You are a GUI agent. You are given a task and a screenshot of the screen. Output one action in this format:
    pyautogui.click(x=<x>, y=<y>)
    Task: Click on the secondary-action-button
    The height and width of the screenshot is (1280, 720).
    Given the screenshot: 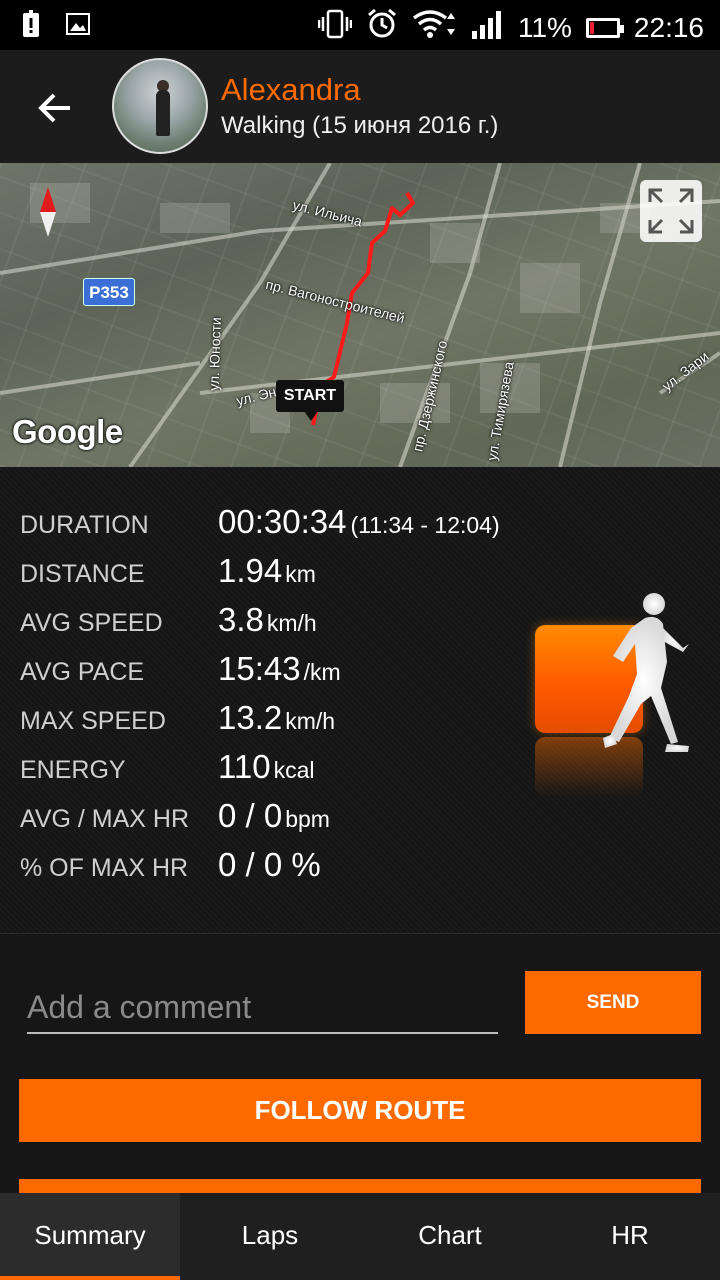 What is the action you would take?
    pyautogui.click(x=360, y=1186)
    